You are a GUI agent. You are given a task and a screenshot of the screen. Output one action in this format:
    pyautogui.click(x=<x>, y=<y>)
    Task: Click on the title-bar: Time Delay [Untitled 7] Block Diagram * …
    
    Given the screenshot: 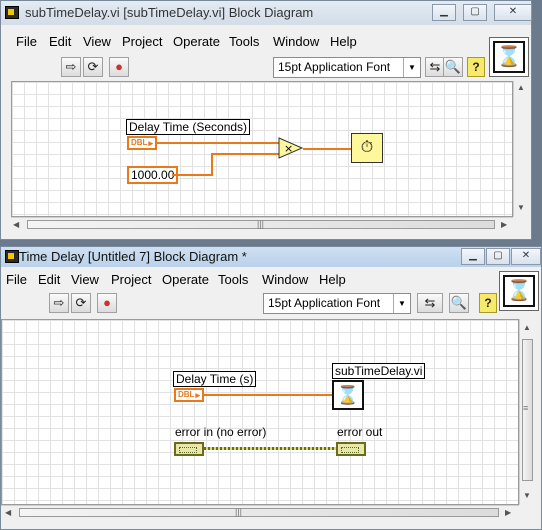 What is the action you would take?
    pyautogui.click(x=271, y=257)
    